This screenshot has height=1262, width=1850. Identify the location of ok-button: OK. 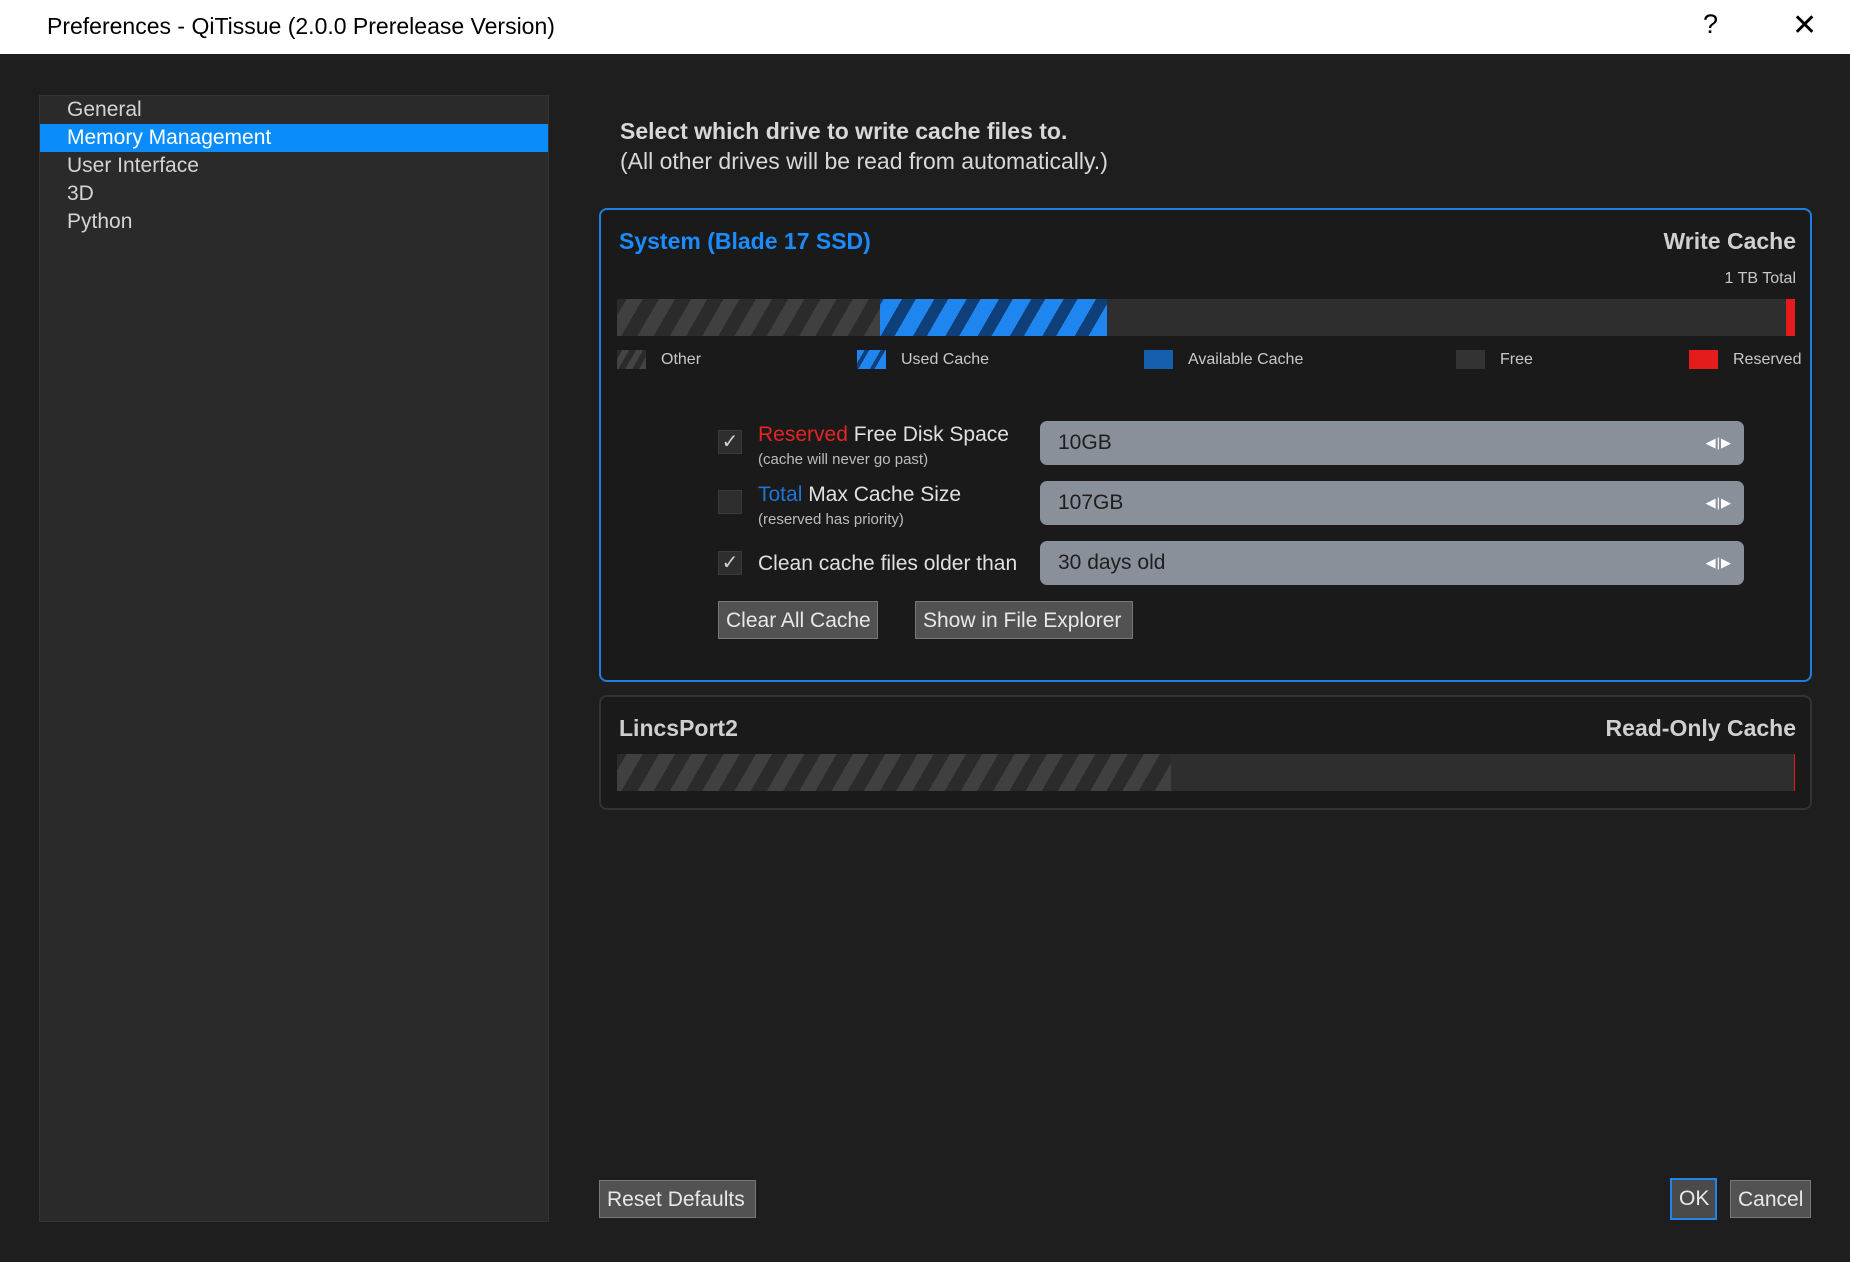
(1693, 1199).